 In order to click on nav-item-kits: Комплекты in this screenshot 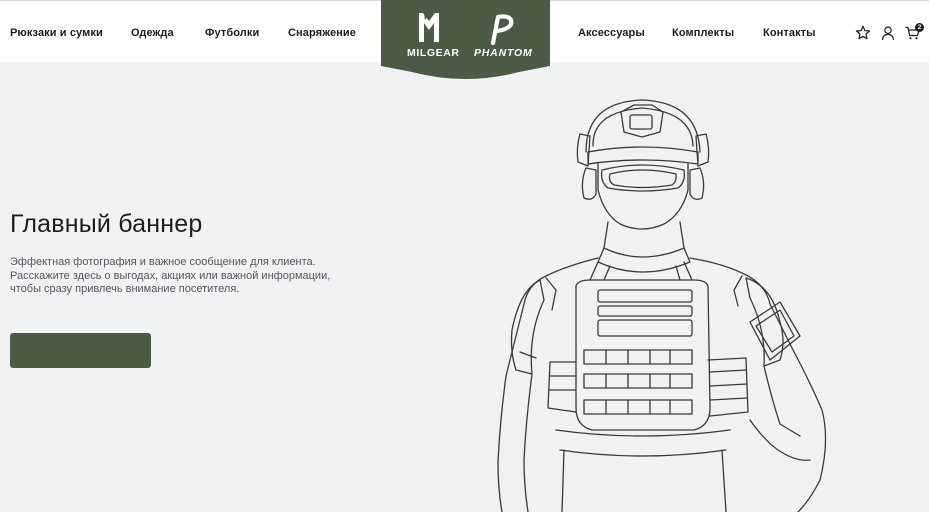, I will do `click(703, 33)`.